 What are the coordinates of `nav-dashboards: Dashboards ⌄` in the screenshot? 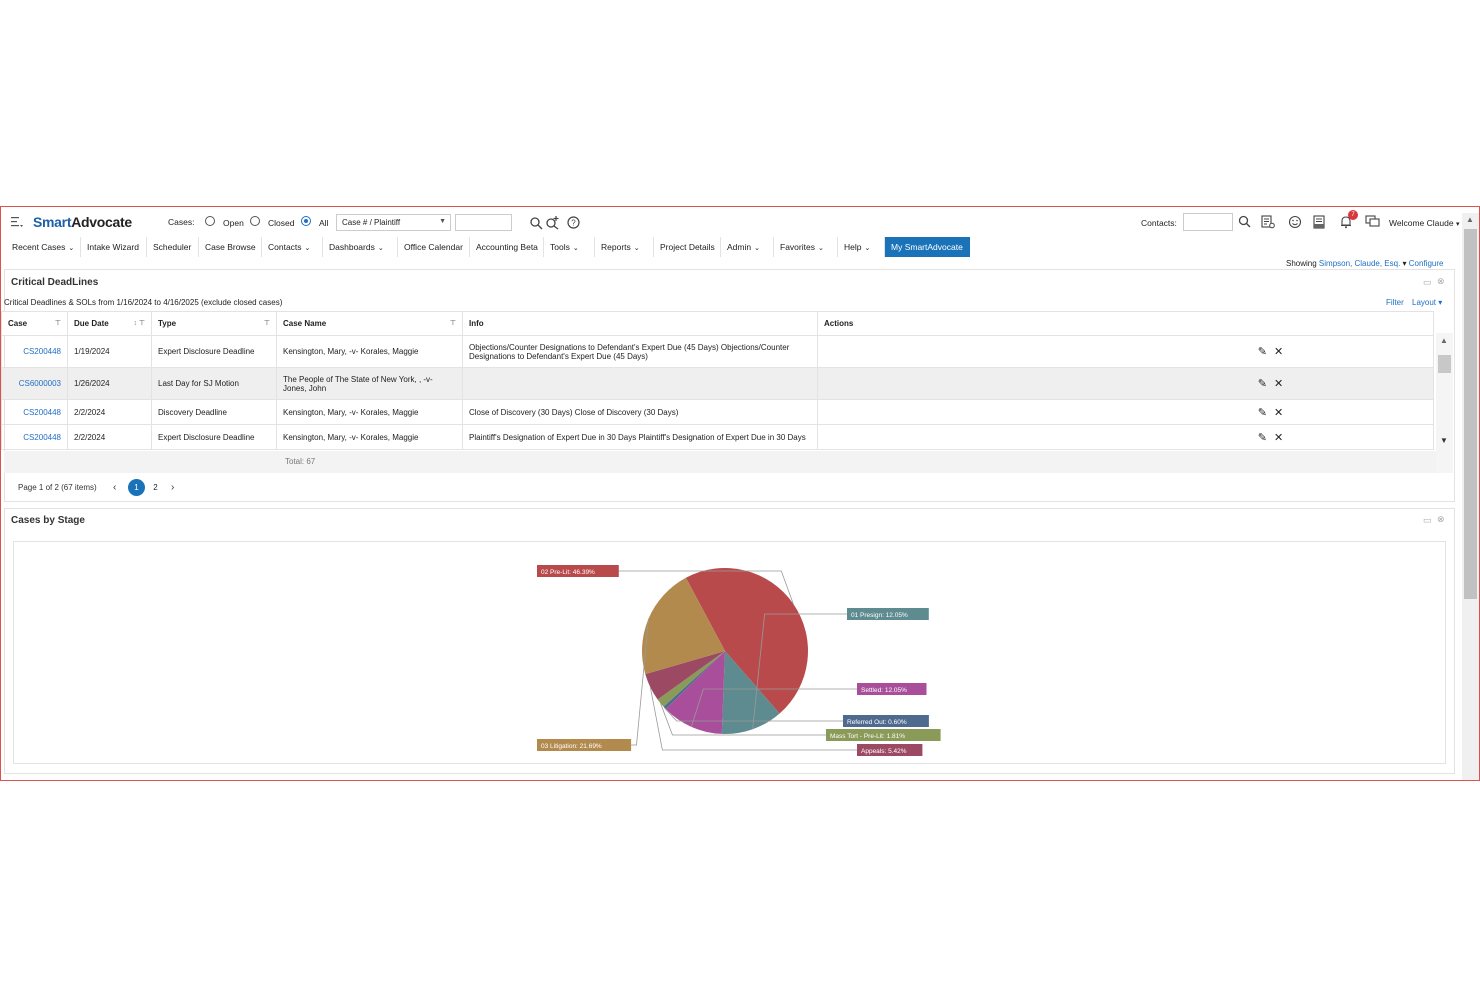 It's located at (360, 247).